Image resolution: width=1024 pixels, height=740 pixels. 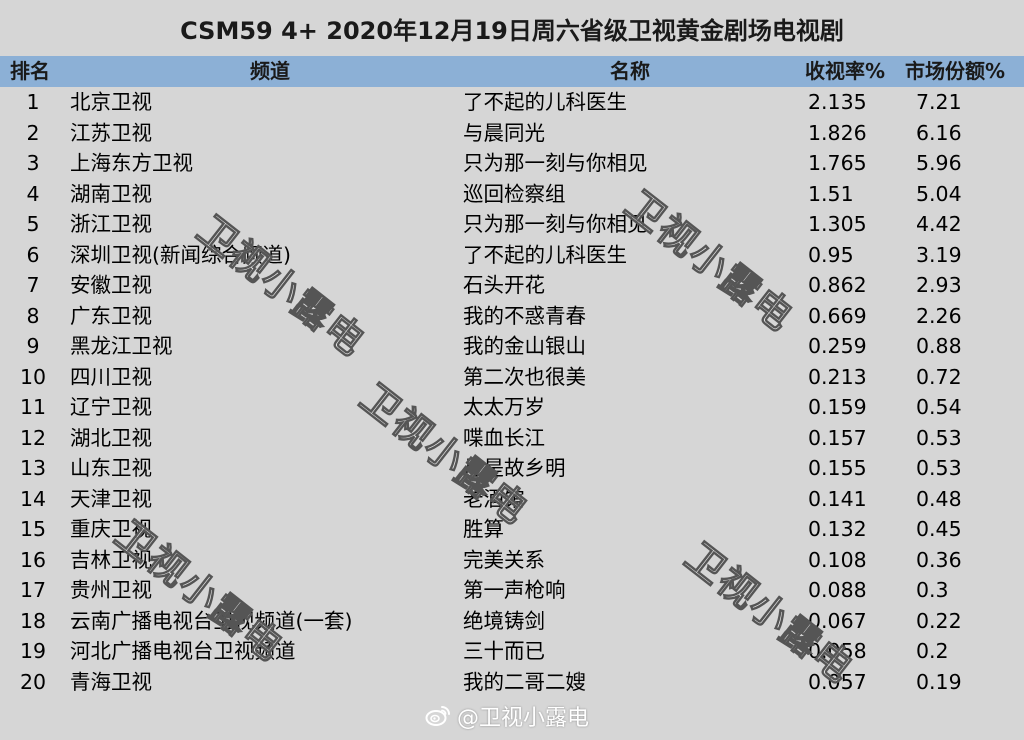 I want to click on table-row: 10 四川卫视 第二次也很美 0.213 0.72, so click(x=512, y=377).